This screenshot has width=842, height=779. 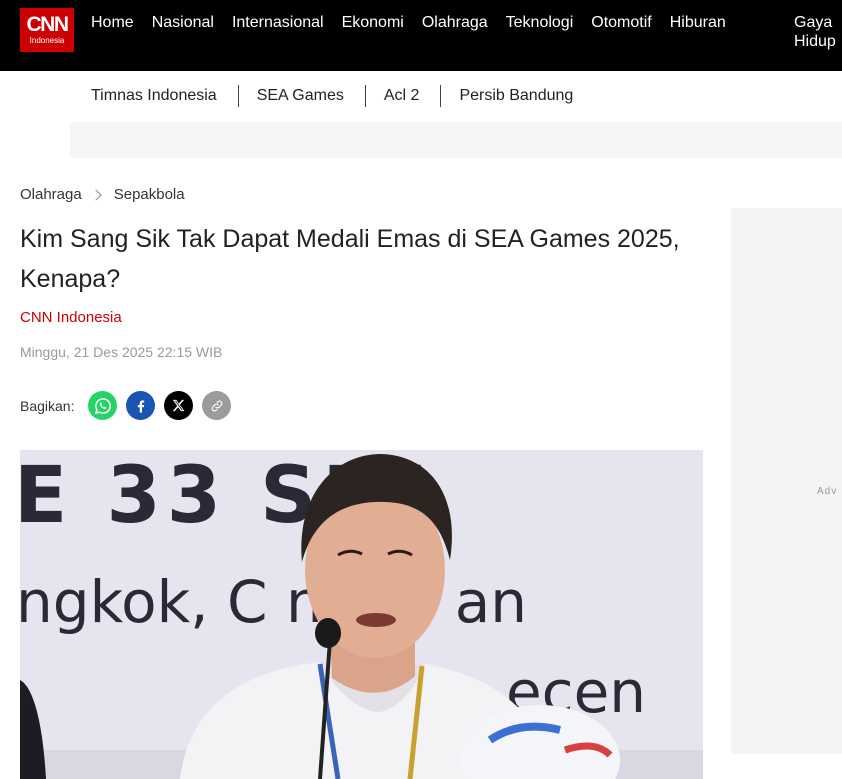 I want to click on copy-link-button, so click(x=217, y=405).